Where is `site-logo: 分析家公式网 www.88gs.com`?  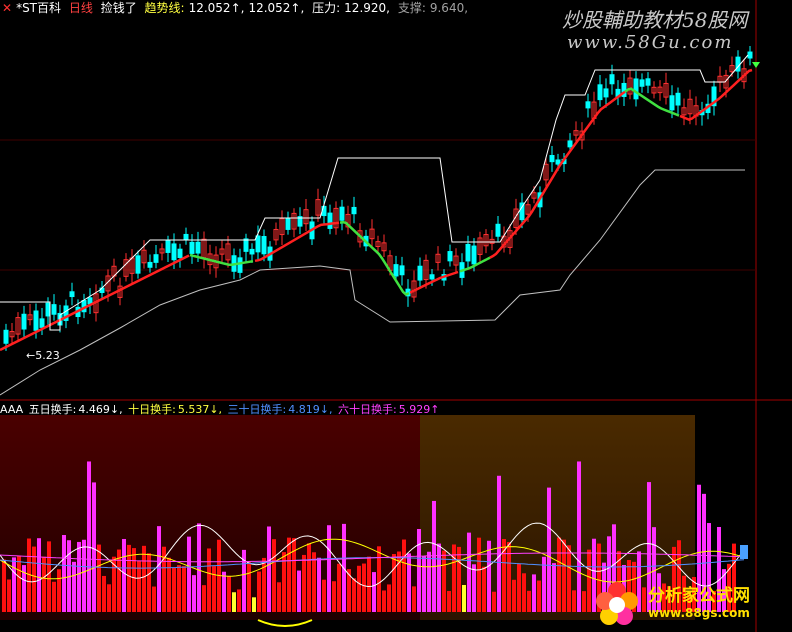
site-logo: 分析家公式网 www.88gs.com is located at coordinates (689, 603).